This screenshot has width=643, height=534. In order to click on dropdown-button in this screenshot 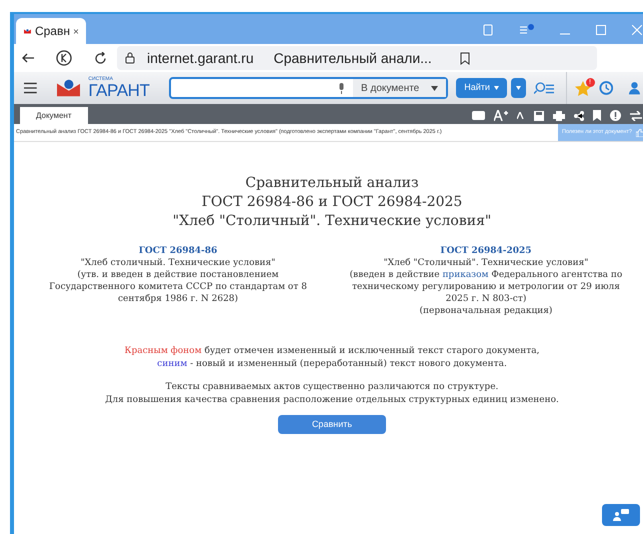, I will do `click(518, 88)`.